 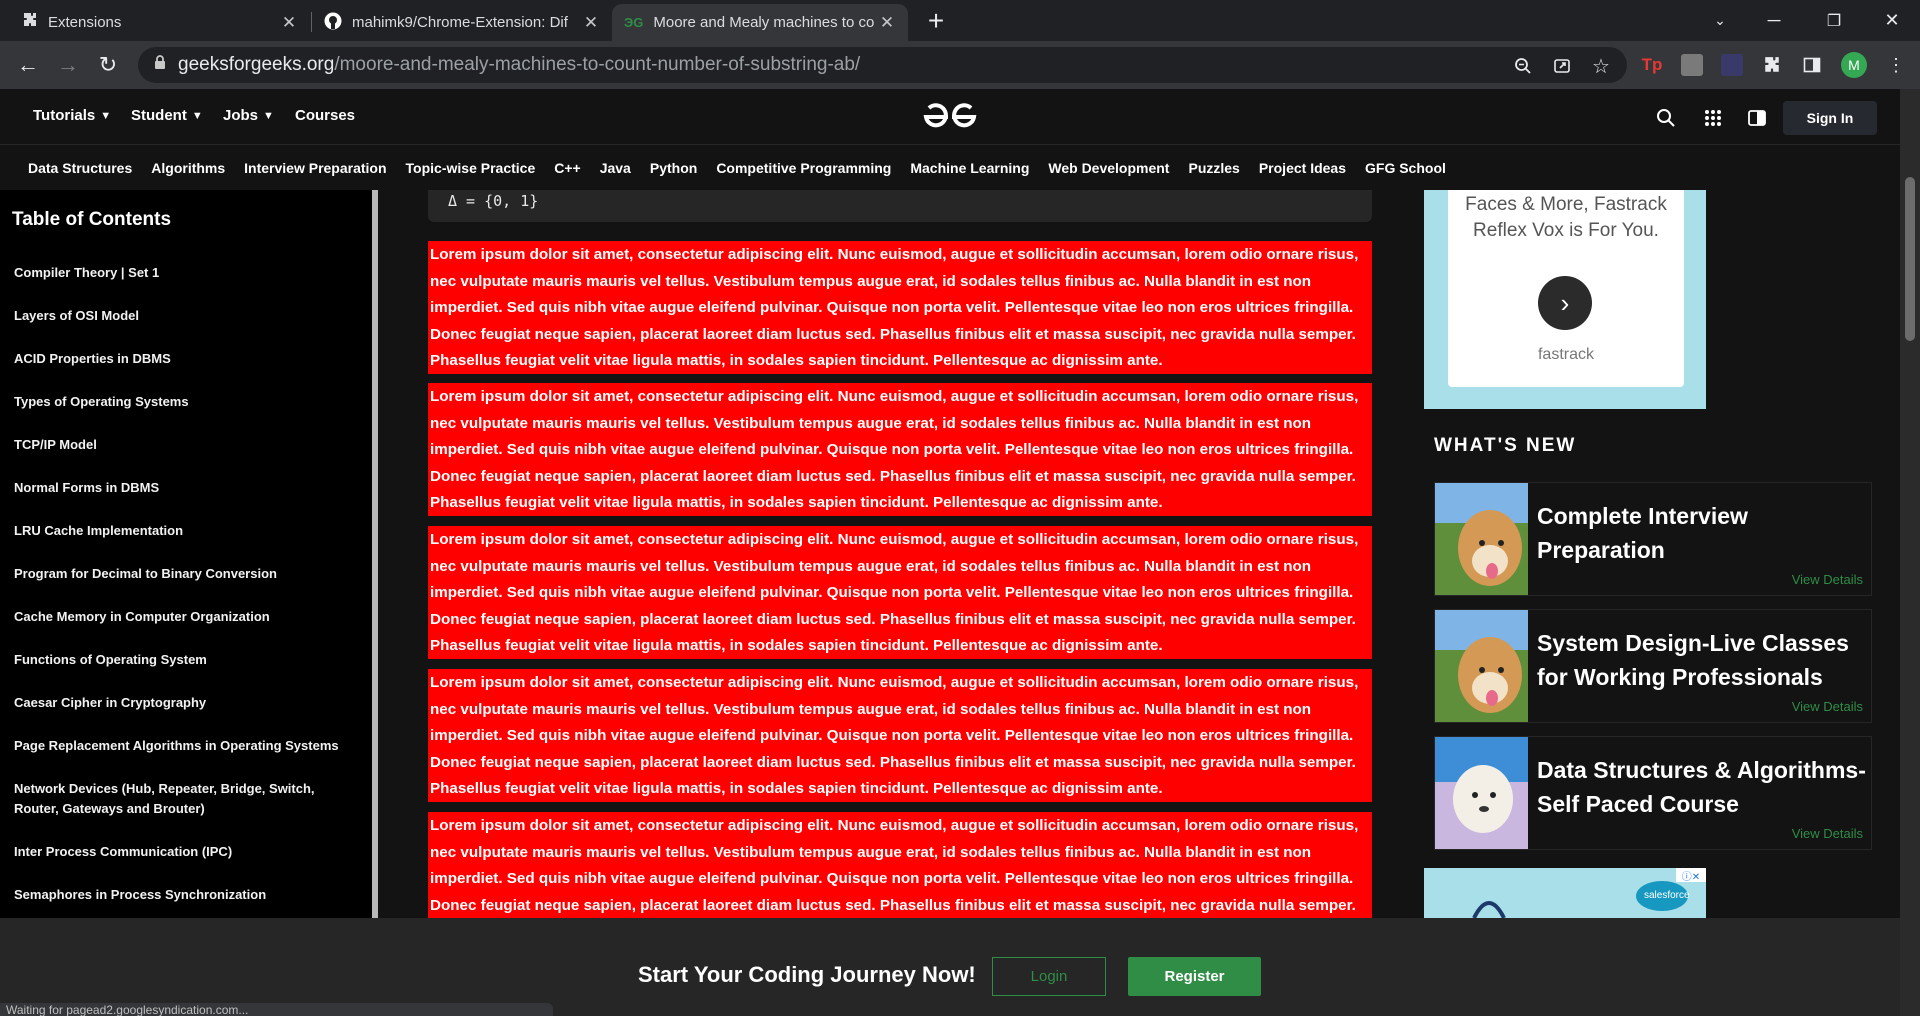 I want to click on whats-new-heading: WHAT'S NEW, so click(x=1505, y=445).